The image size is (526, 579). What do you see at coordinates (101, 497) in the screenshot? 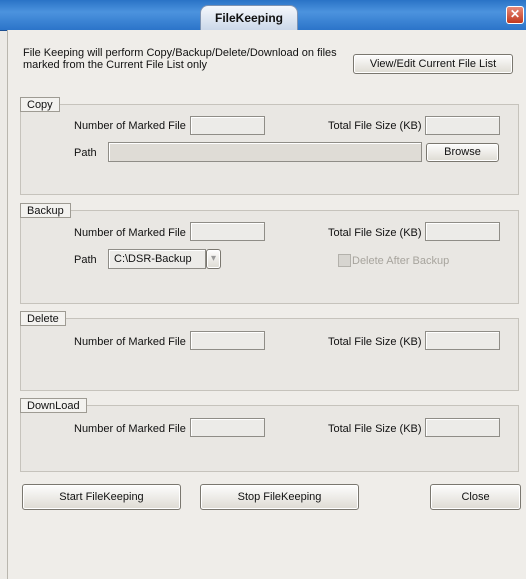
I see `start-filekeeping-button: Start FileKeeping` at bounding box center [101, 497].